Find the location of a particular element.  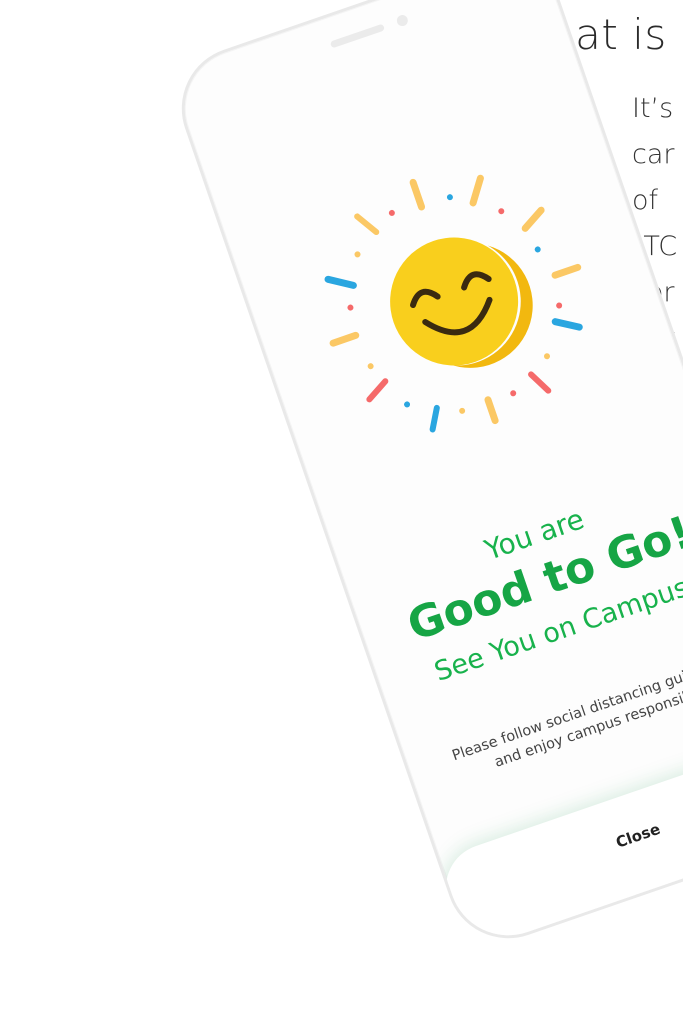

confetti-burst is located at coordinates (453, 303).